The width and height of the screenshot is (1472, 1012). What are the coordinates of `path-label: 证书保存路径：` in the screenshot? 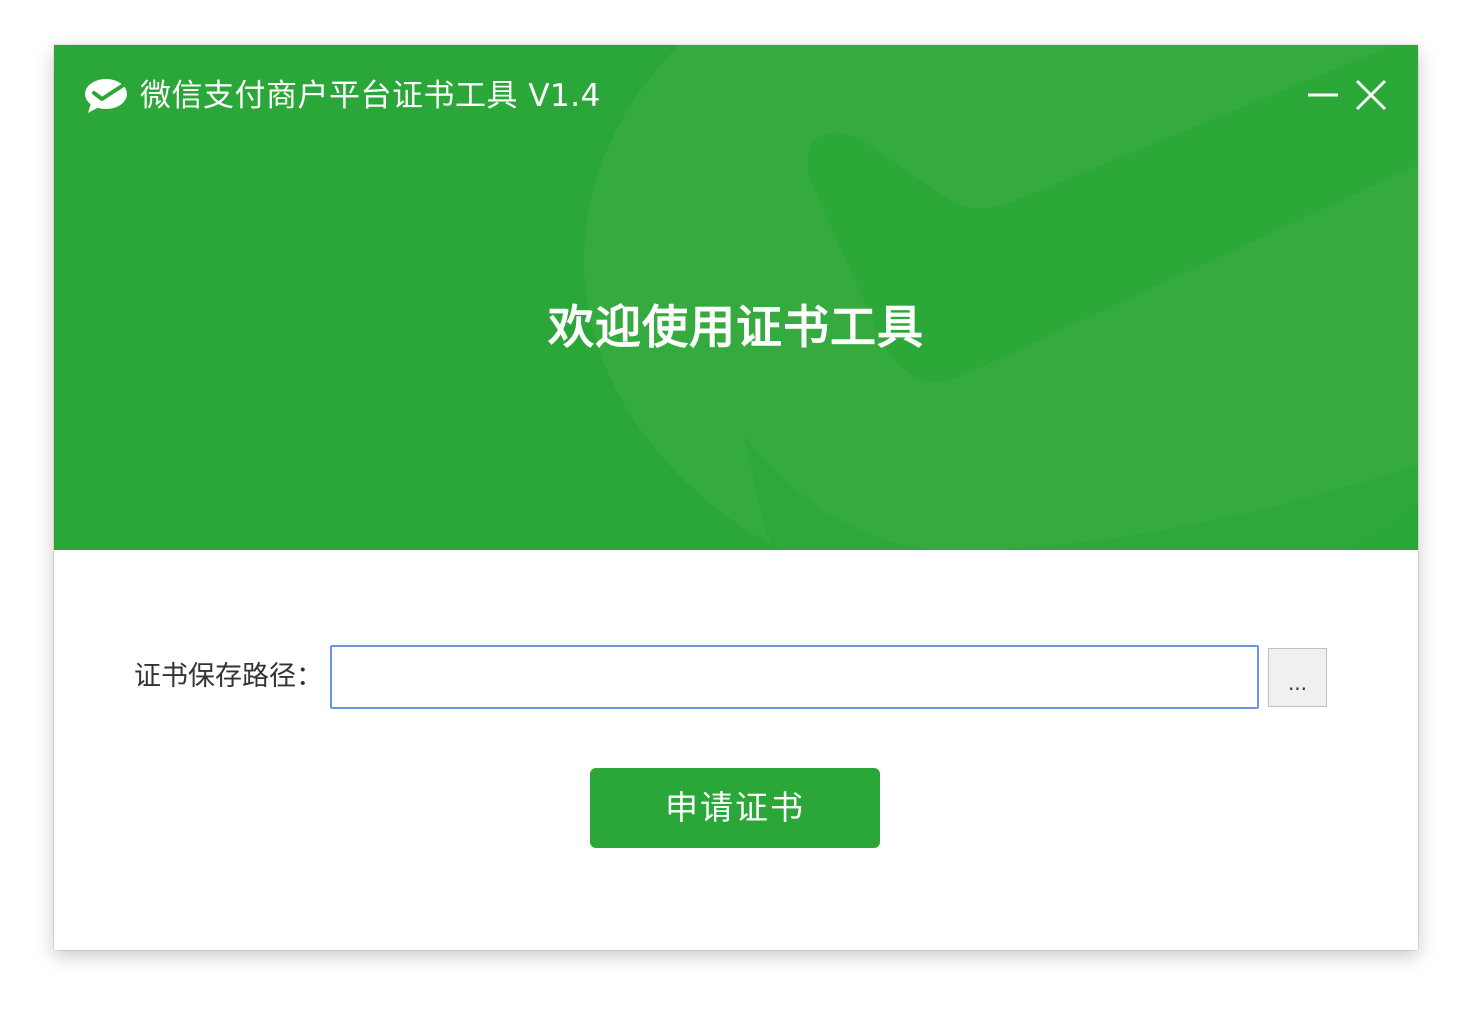 It's located at (228, 676).